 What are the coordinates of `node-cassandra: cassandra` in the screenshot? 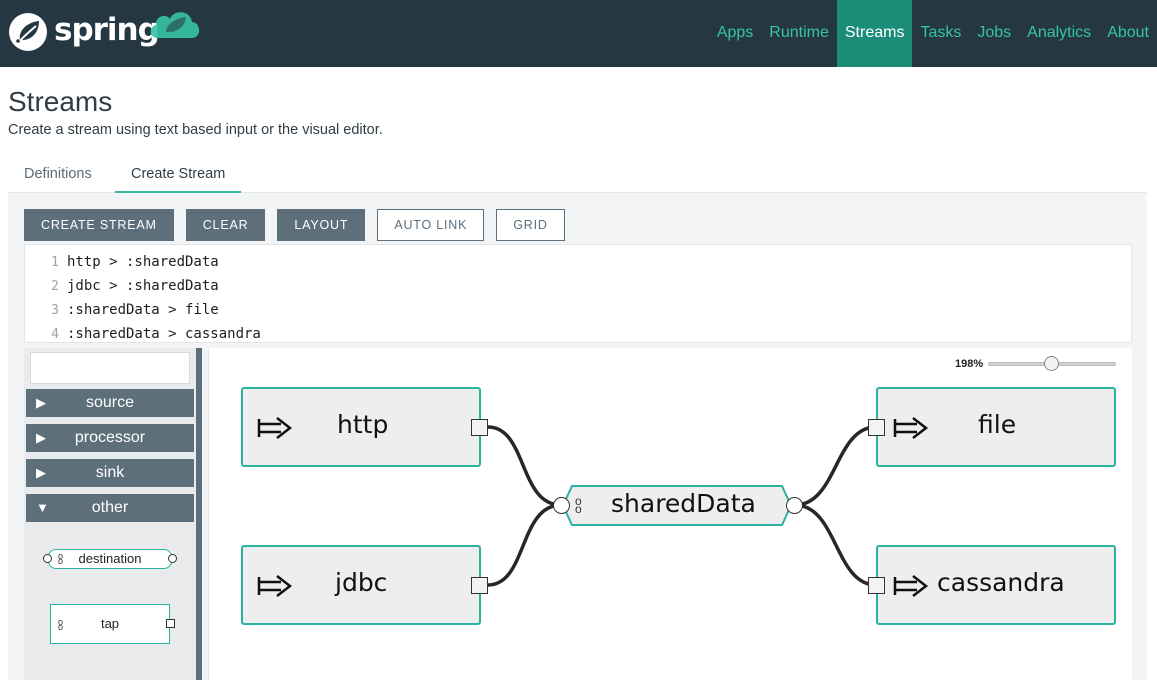 It's located at (992, 585).